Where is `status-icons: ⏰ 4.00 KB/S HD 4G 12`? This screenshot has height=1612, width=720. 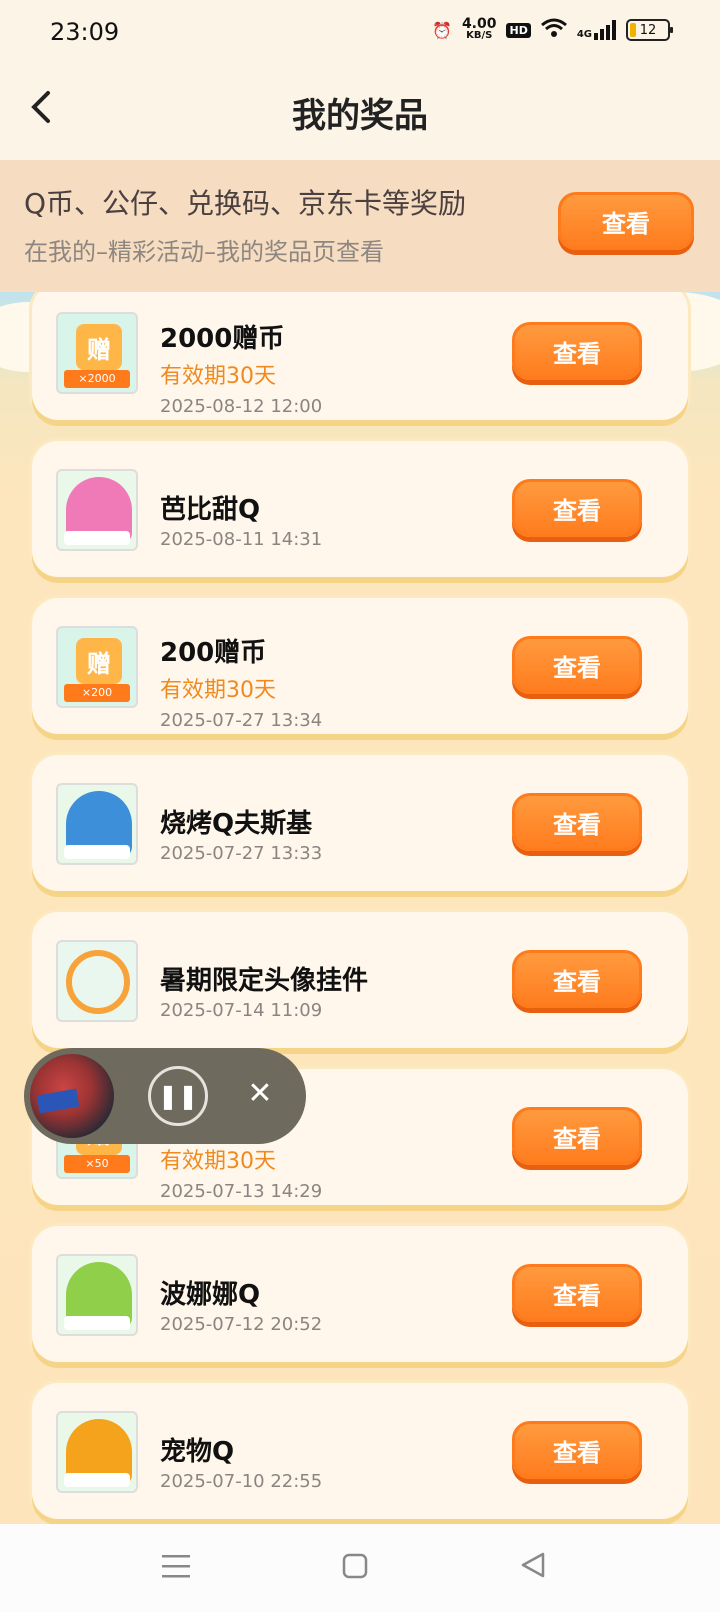 status-icons: ⏰ 4.00 KB/S HD 4G 12 is located at coordinates (552, 29).